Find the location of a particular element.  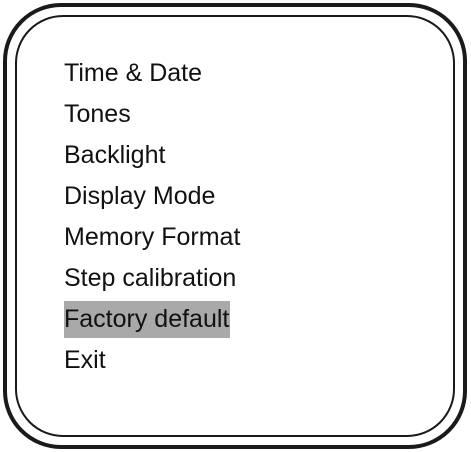

menu-item-tones: Tones is located at coordinates (152, 116).